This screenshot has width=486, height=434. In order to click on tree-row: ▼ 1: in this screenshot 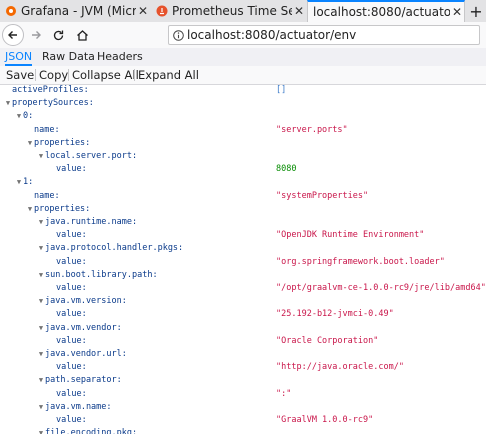, I will do `click(243, 182)`.